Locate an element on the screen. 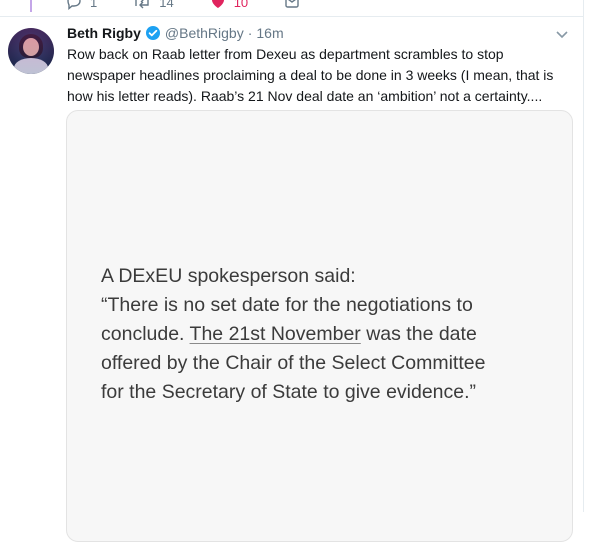  retweet-button: 14 is located at coordinates (153, 5).